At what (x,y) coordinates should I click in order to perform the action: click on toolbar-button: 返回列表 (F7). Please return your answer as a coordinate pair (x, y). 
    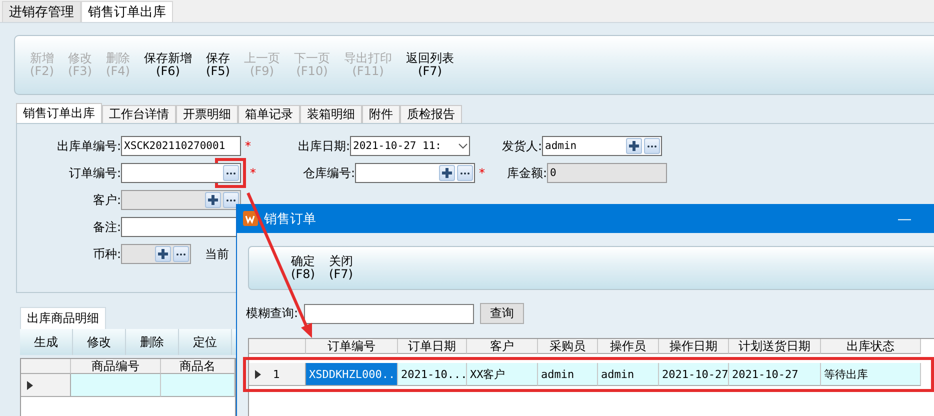
    Looking at the image, I should click on (430, 65).